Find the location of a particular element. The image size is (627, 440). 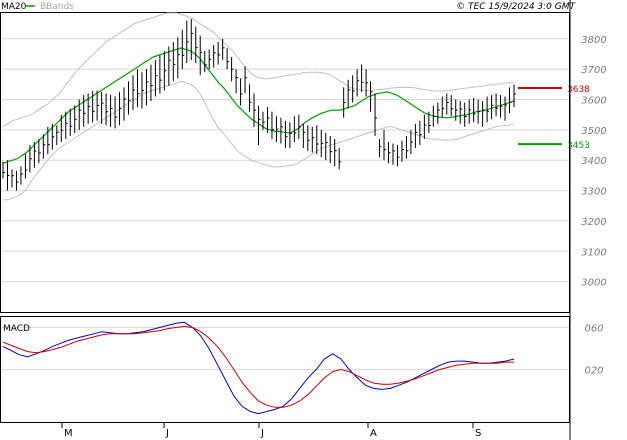

ma20-legend-label: MA20 is located at coordinates (14, 7).